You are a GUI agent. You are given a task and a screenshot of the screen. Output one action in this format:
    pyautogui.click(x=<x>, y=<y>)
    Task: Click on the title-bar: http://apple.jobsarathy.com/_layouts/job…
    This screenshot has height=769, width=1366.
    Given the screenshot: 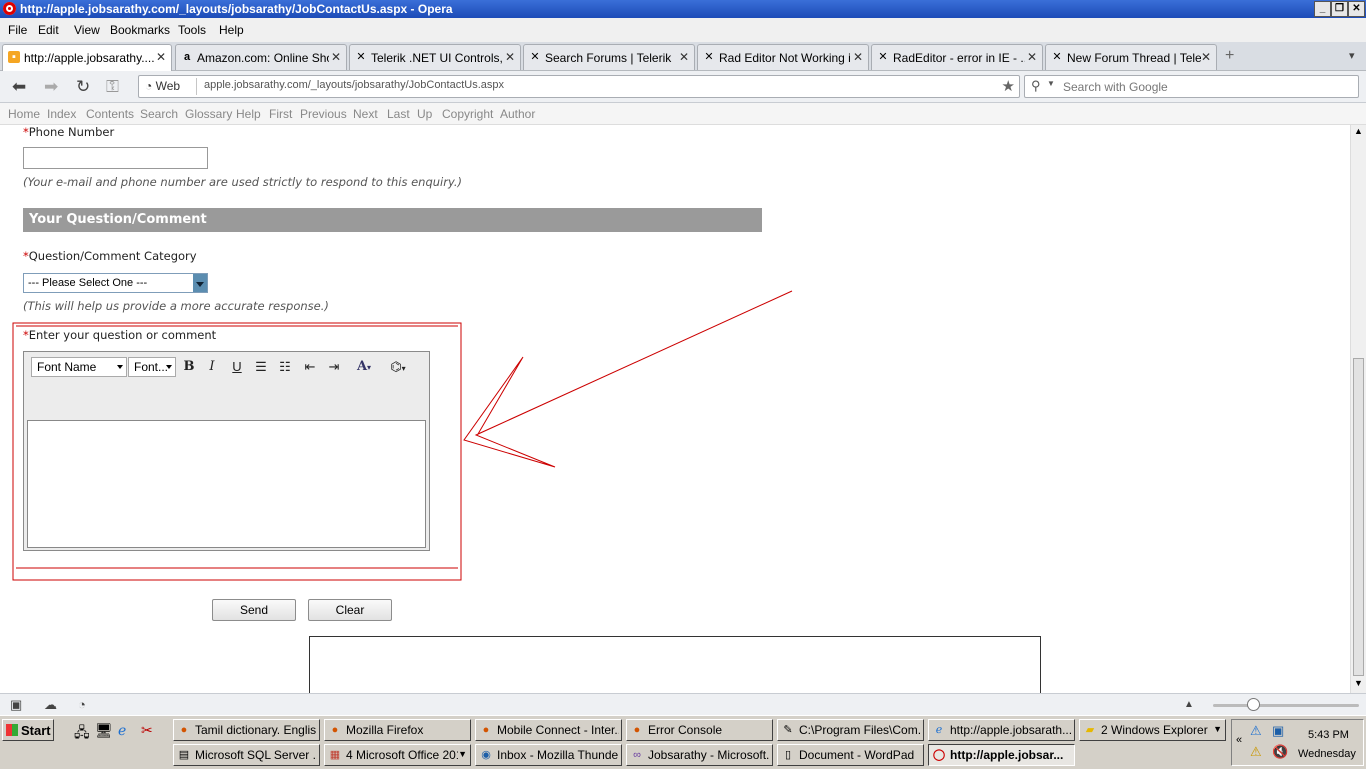 What is the action you would take?
    pyautogui.click(x=683, y=9)
    